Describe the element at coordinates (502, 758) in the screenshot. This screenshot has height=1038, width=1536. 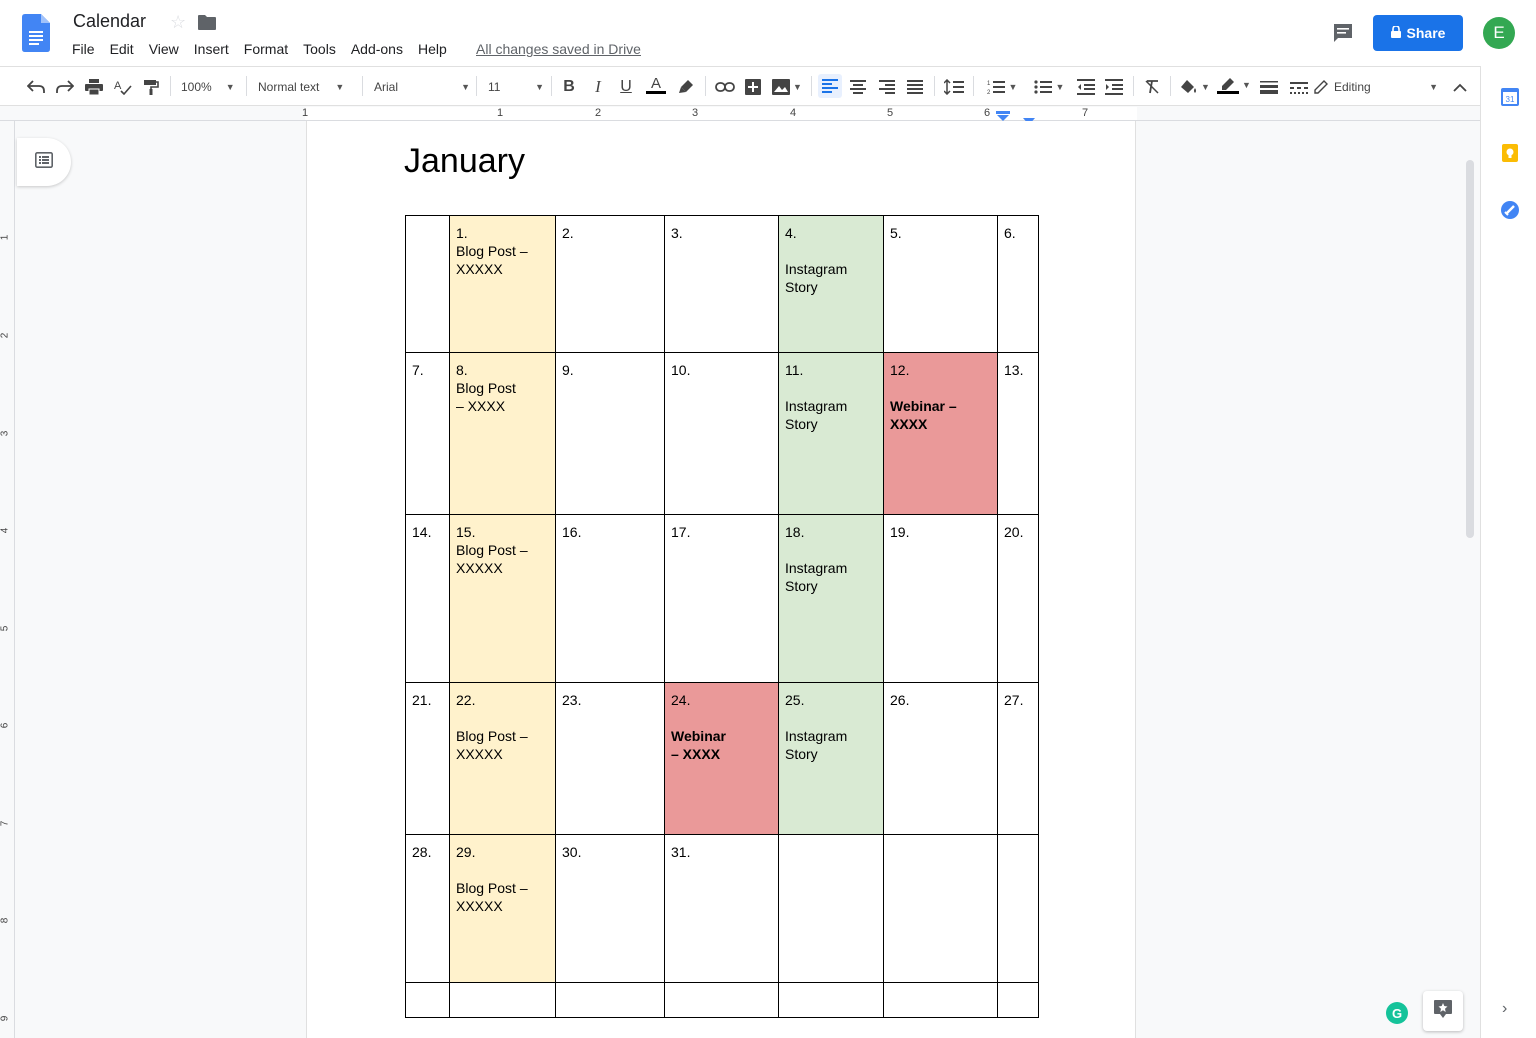
I see `calendar-cell: 22. Blog Post – XXXXX` at that location.